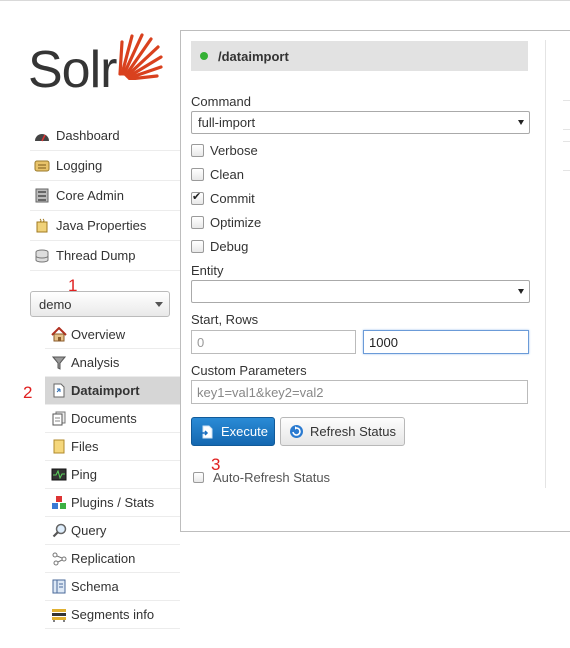 This screenshot has width=570, height=648. Describe the element at coordinates (59, 587) in the screenshot. I see `schema-icon` at that location.